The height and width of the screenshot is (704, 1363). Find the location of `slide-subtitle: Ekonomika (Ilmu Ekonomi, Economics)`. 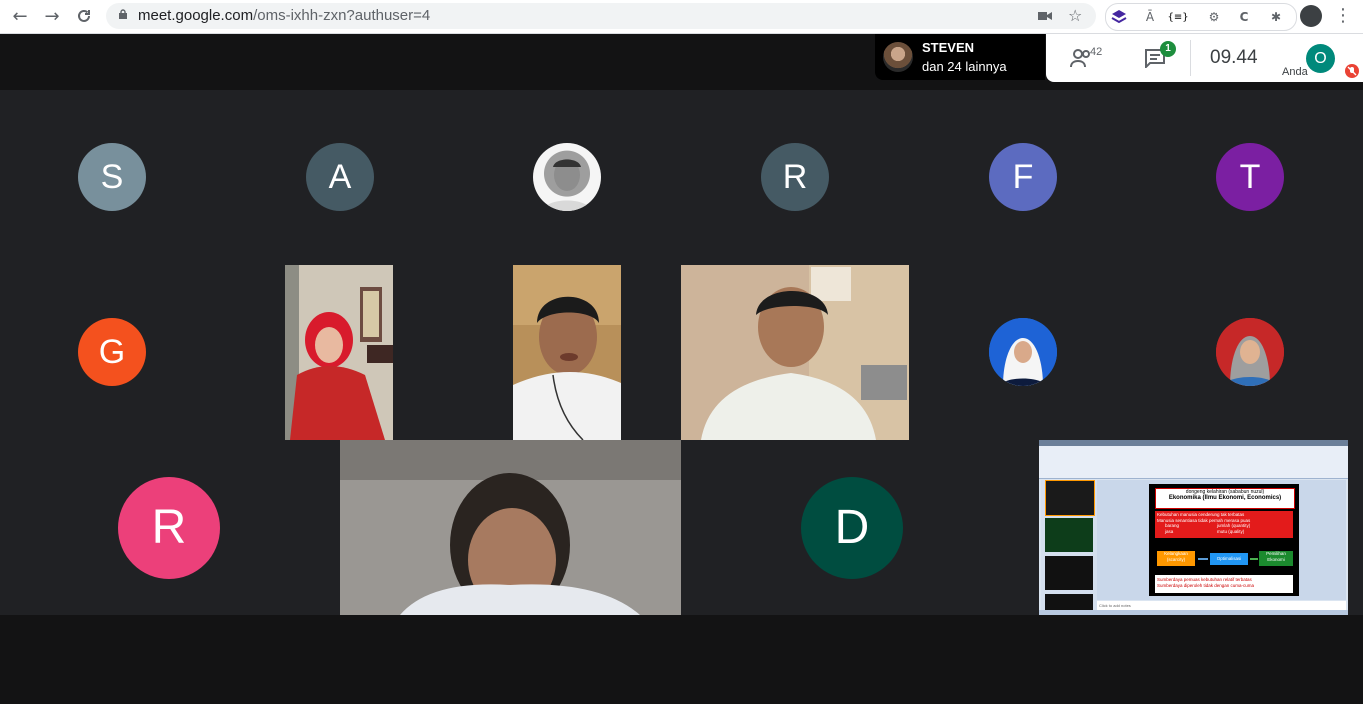

slide-subtitle: Ekonomika (Ilmu Ekonomi, Economics) is located at coordinates (1225, 498).